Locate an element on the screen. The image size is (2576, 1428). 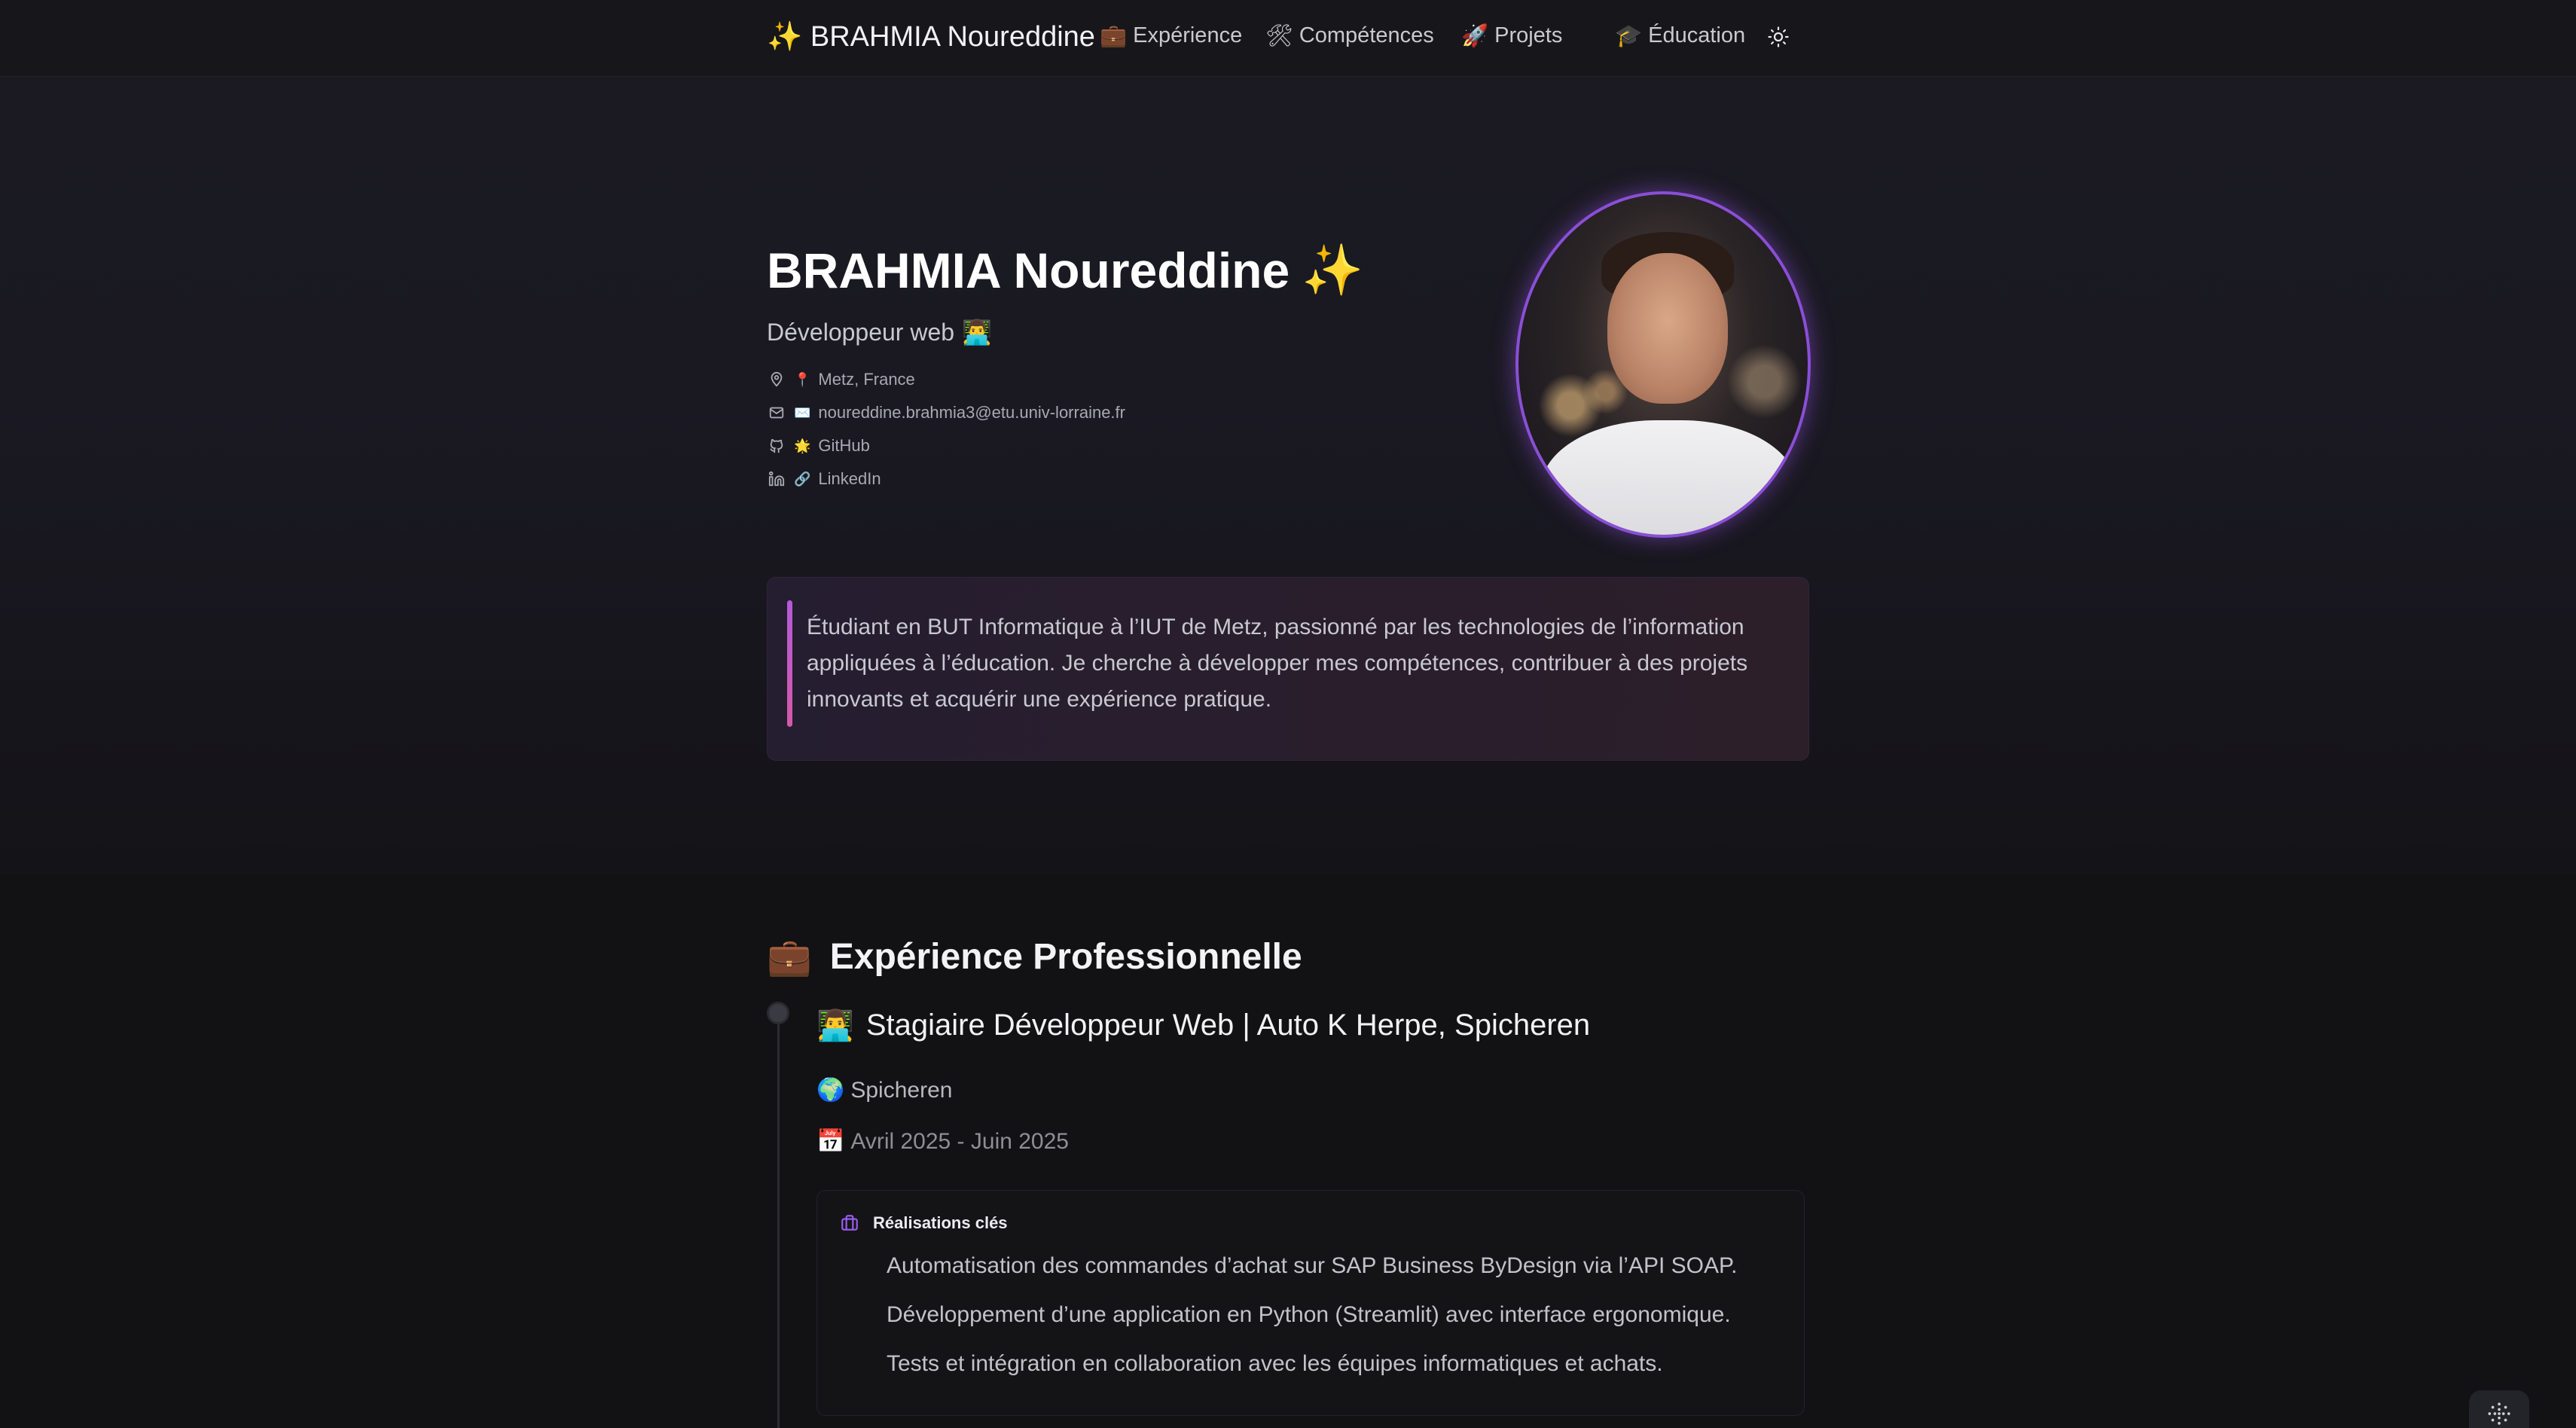
nav-item-label: Compétences is located at coordinates (1367, 35).